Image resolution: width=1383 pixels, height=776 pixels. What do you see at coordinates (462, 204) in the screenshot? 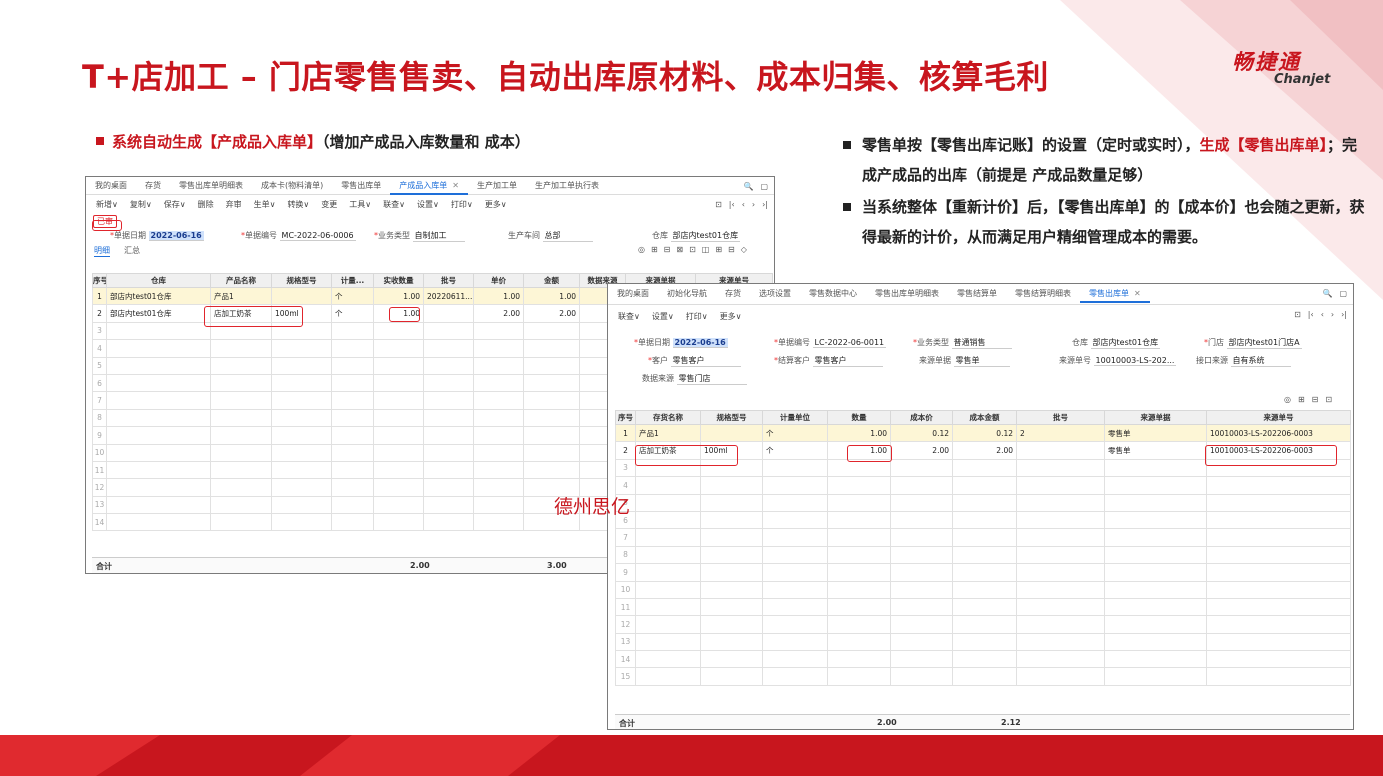
I see `print-button: 打印∨` at bounding box center [462, 204].